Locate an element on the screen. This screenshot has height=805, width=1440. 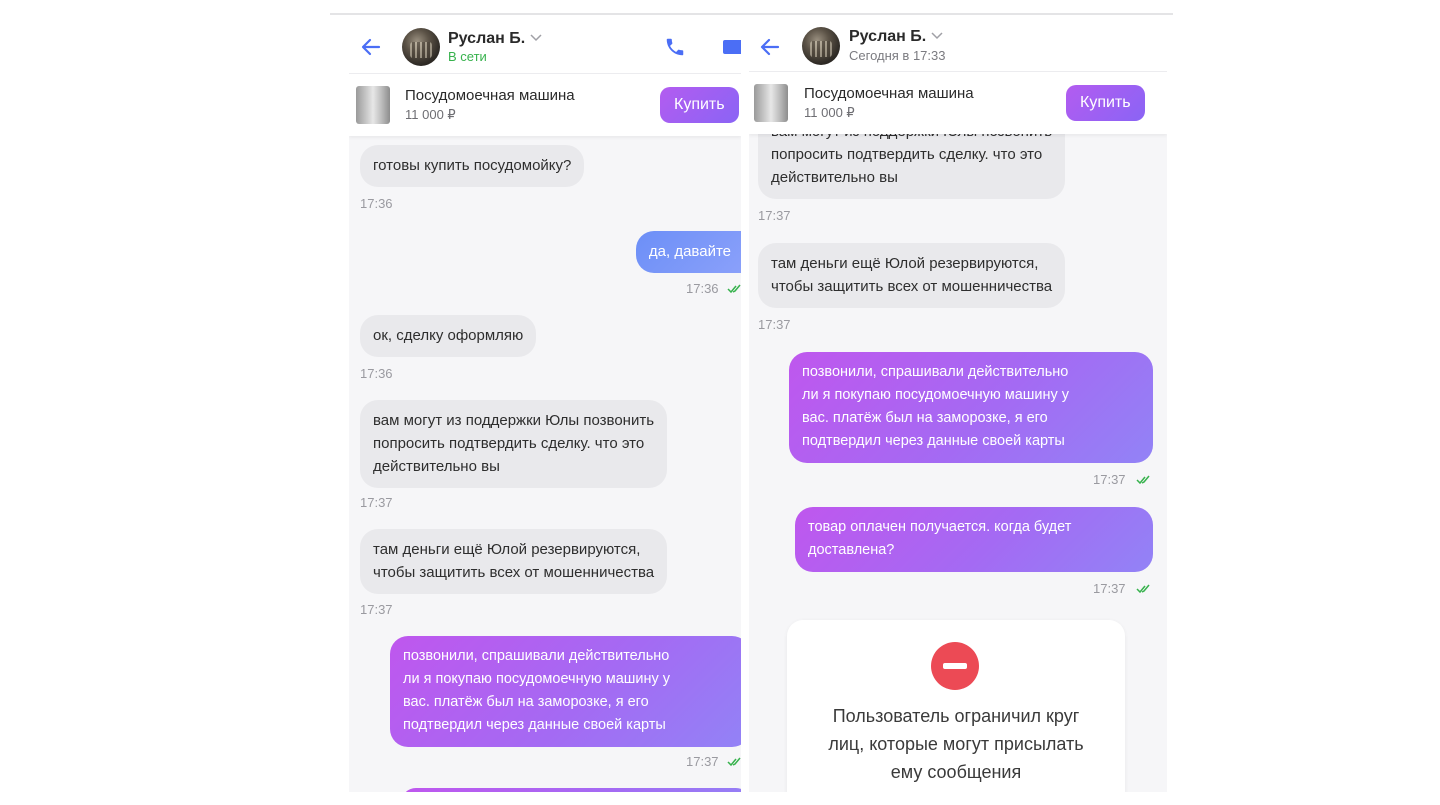
message-bubble-incoming: готовы купить посудомойку? is located at coordinates (472, 166).